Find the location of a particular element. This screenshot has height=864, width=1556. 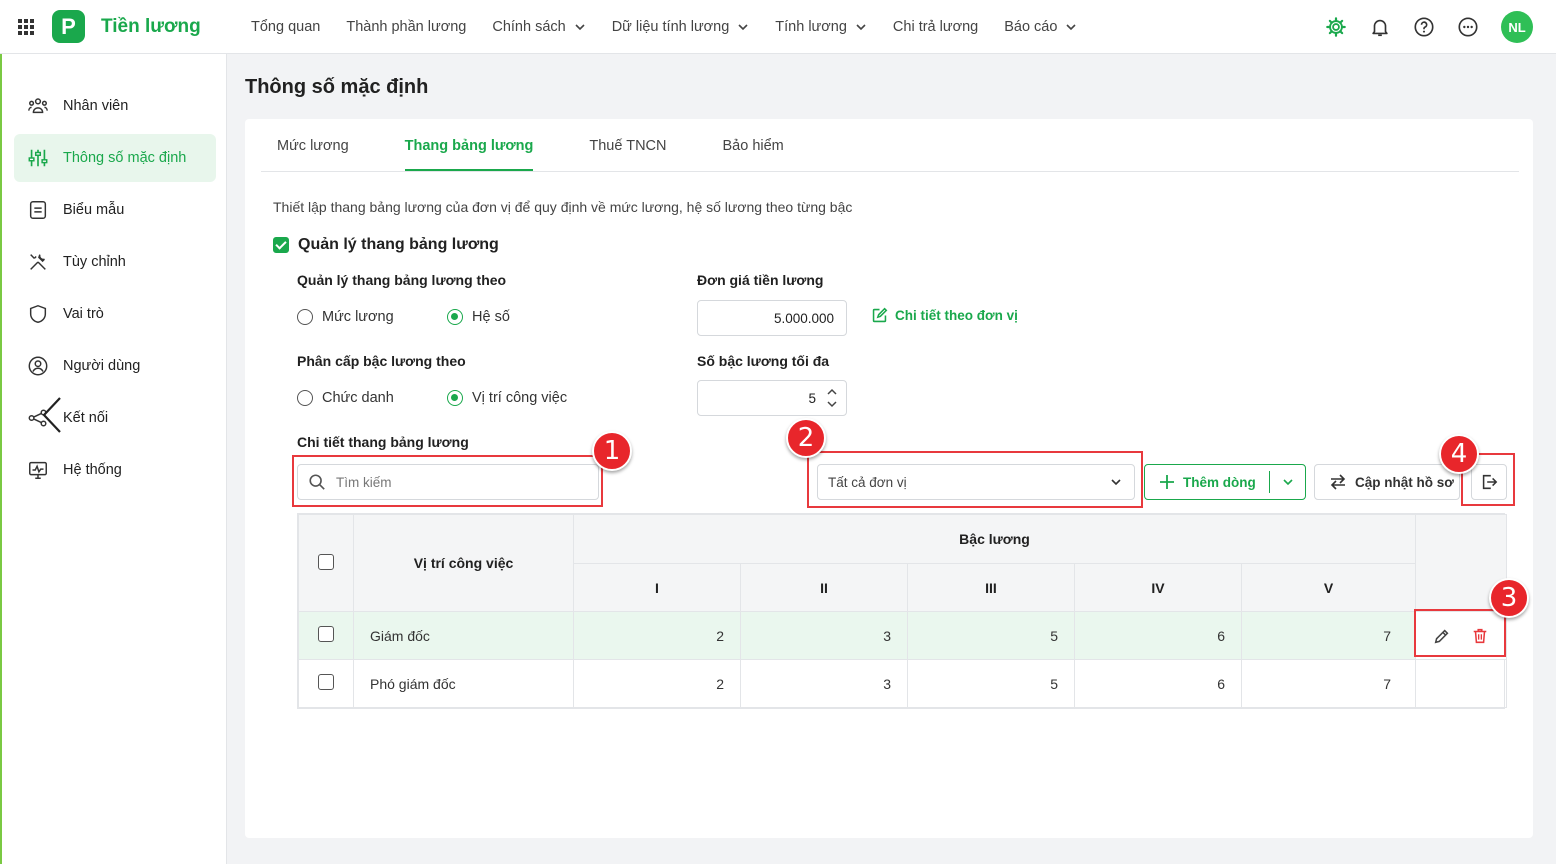

max-grades-label: Số bậc lương tối đa is located at coordinates (763, 361).